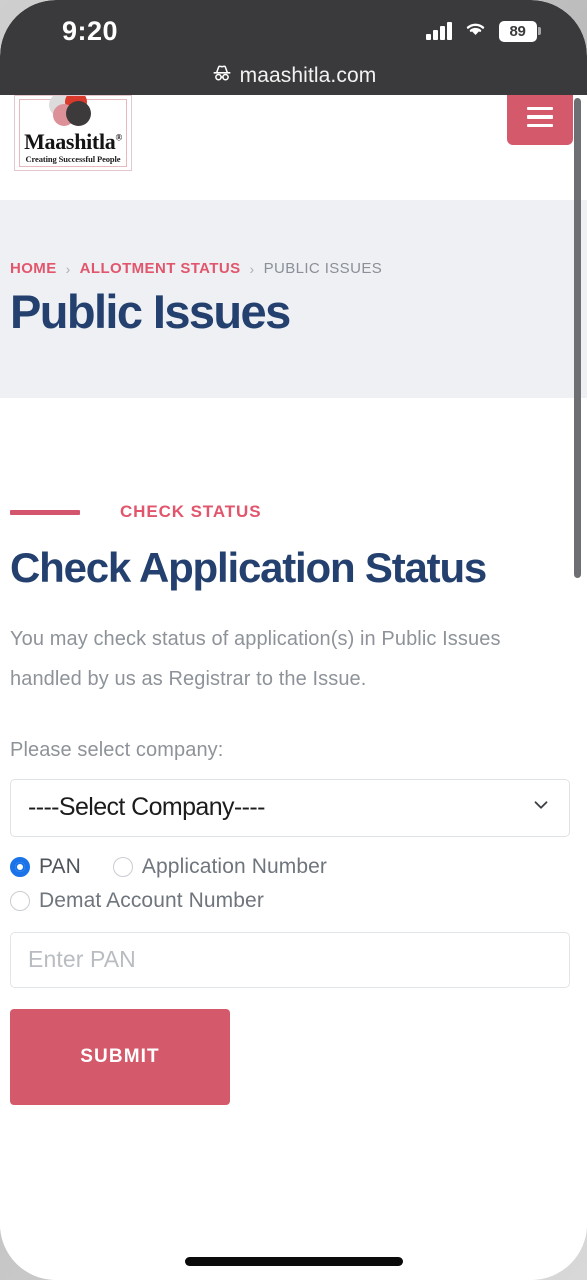  I want to click on logo-circles-icon, so click(73, 111).